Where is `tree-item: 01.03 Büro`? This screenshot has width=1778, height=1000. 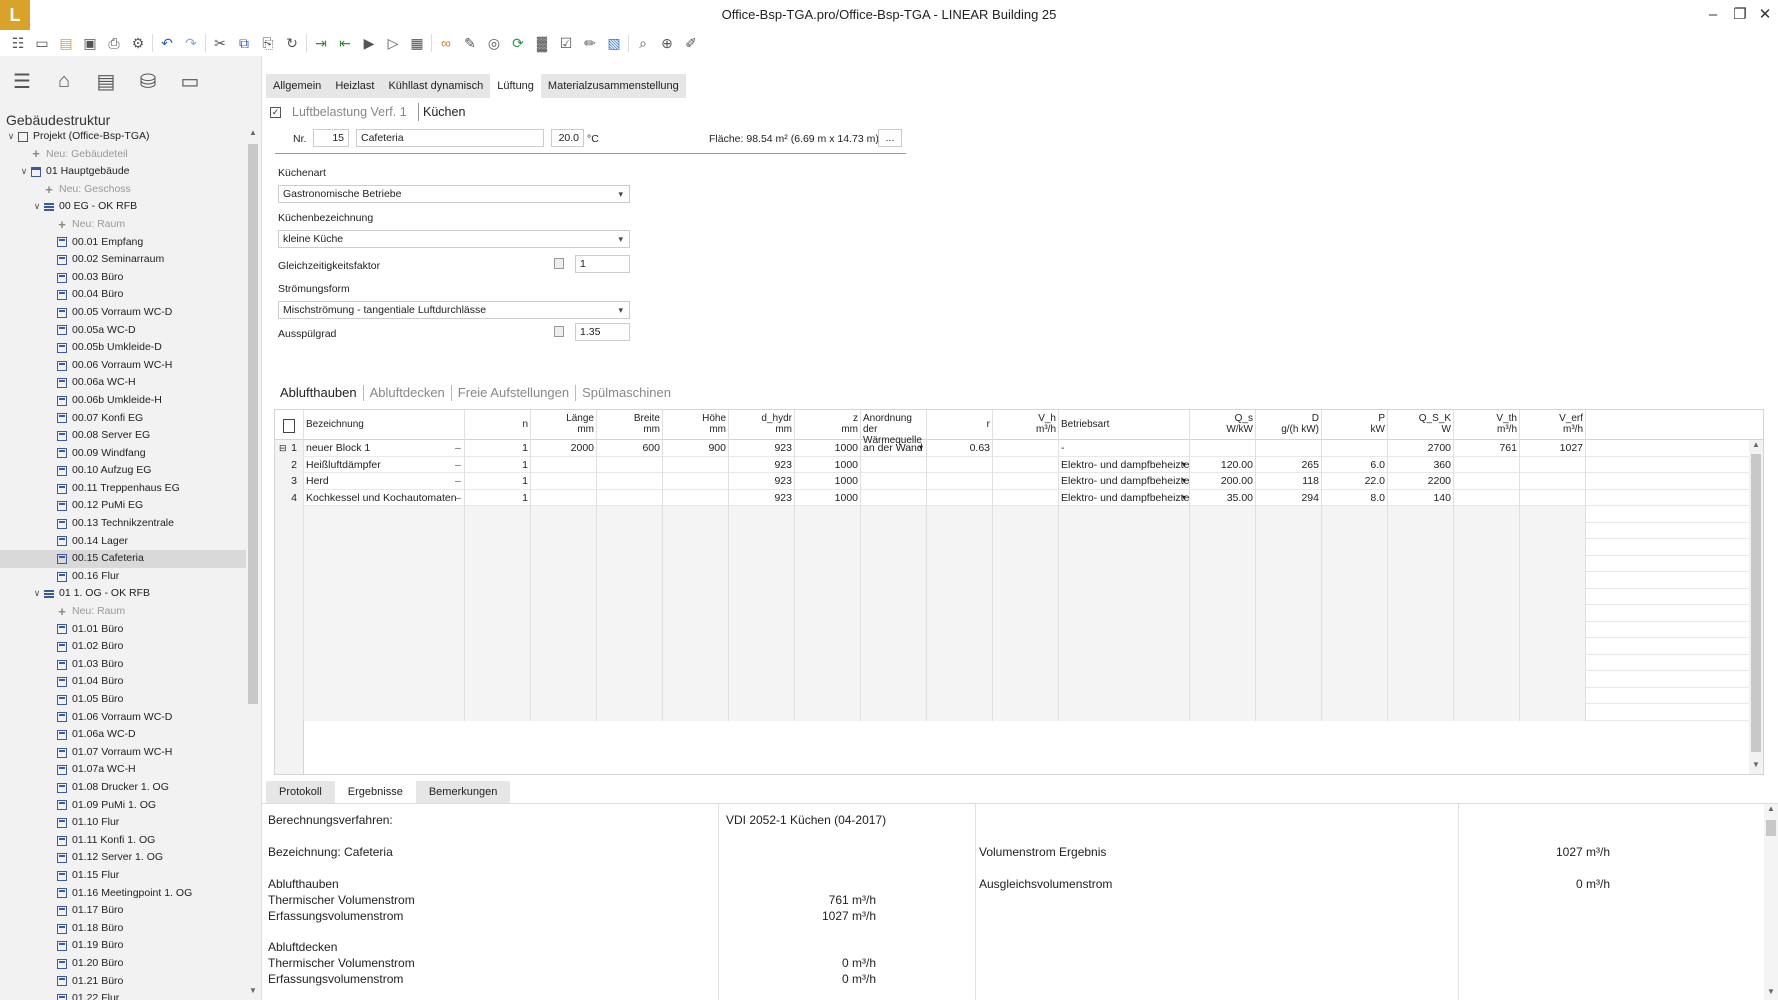
tree-item: 01.03 Büro is located at coordinates (123, 665).